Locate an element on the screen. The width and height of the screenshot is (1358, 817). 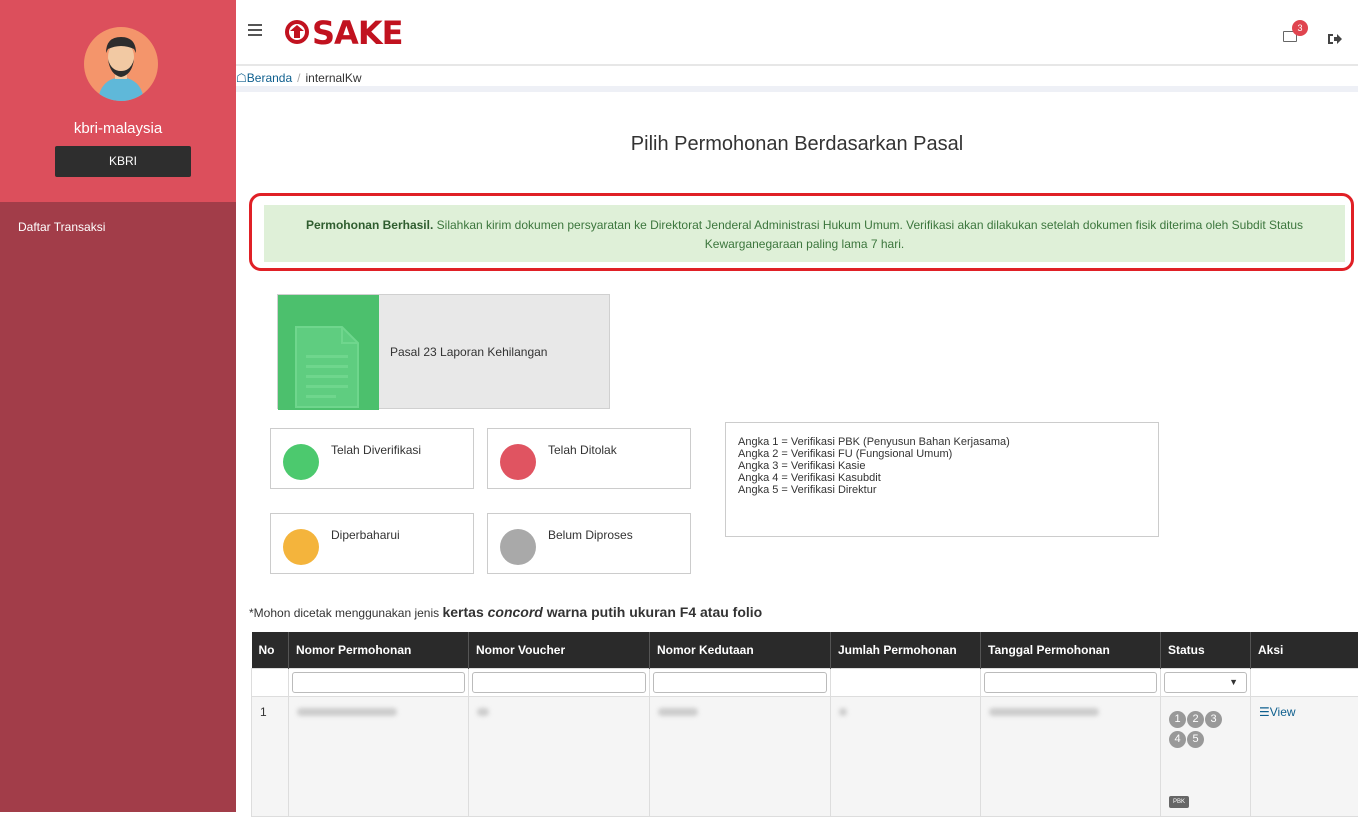
status-dot-rejected is located at coordinates (518, 462).